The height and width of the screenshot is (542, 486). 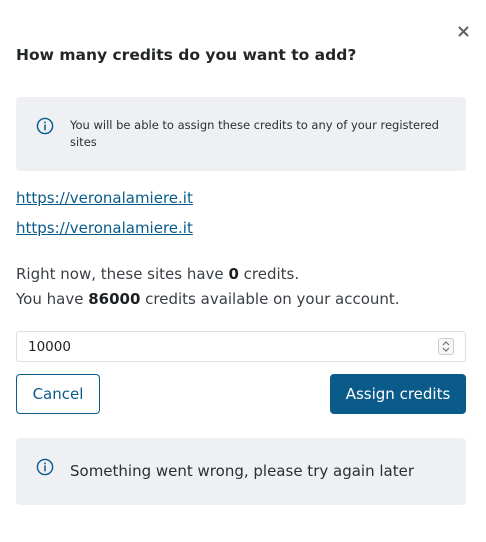 I want to click on summary-text: credits available on your account., so click(x=270, y=299).